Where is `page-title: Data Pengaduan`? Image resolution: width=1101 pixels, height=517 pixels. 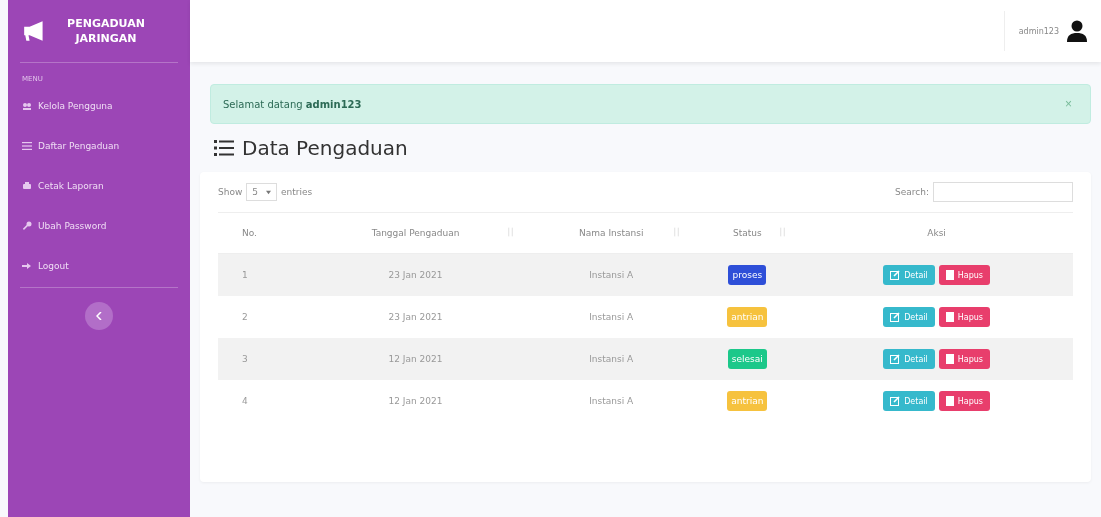
page-title: Data Pengaduan is located at coordinates (325, 148).